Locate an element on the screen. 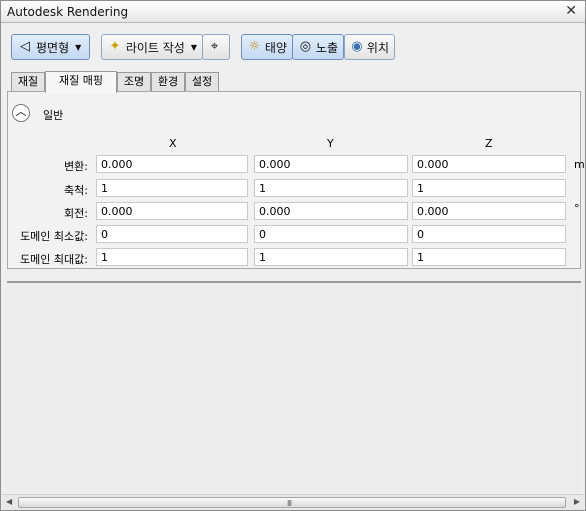  grip-icon: III is located at coordinates (289, 503).